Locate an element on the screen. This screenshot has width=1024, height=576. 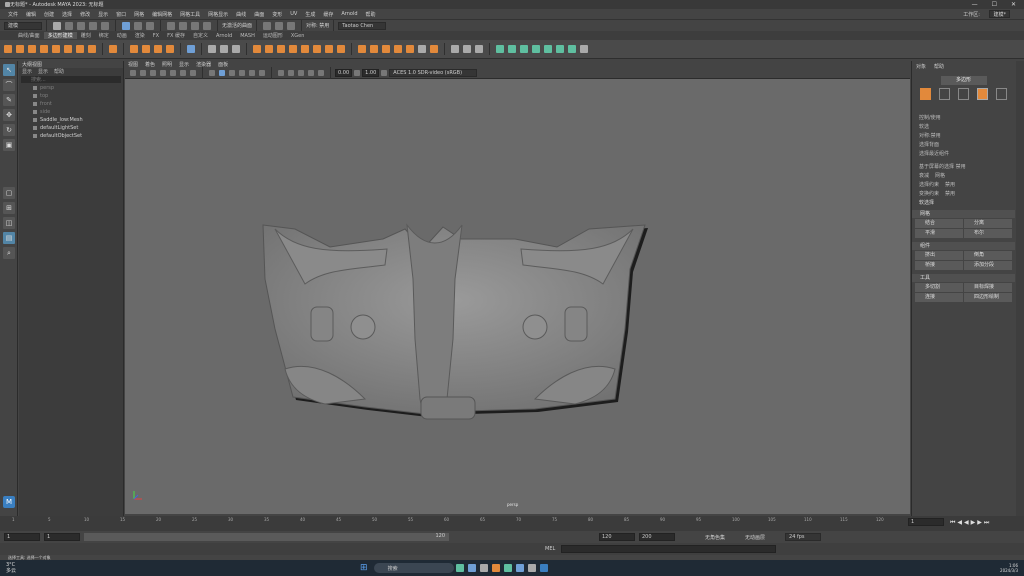
snap-curve-icon is located at coordinates (183, 25).